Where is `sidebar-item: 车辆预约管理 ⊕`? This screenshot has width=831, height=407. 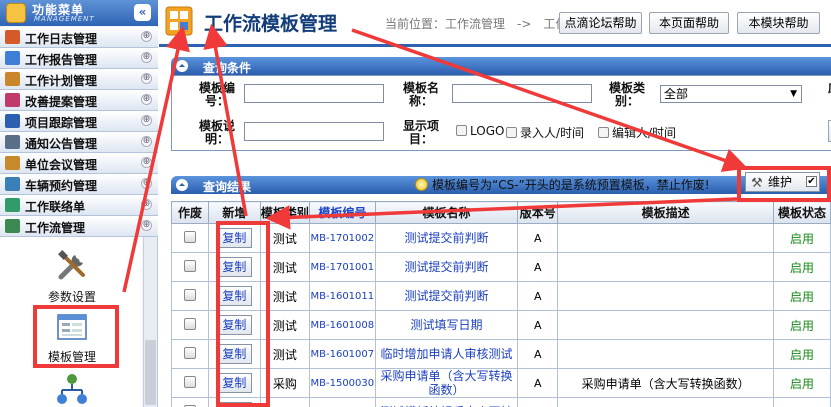
sidebar-item: 车辆预约管理 ⊕ is located at coordinates (79, 184).